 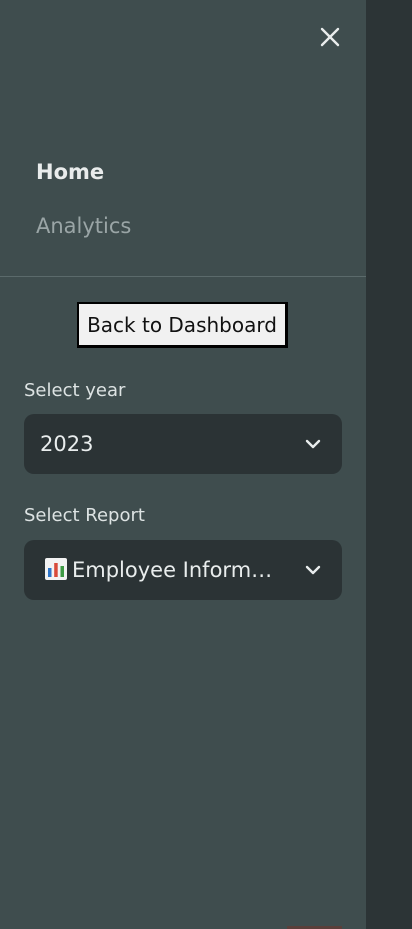 I want to click on back-to-dashboard-button: Back to Dashboard, so click(x=182, y=325).